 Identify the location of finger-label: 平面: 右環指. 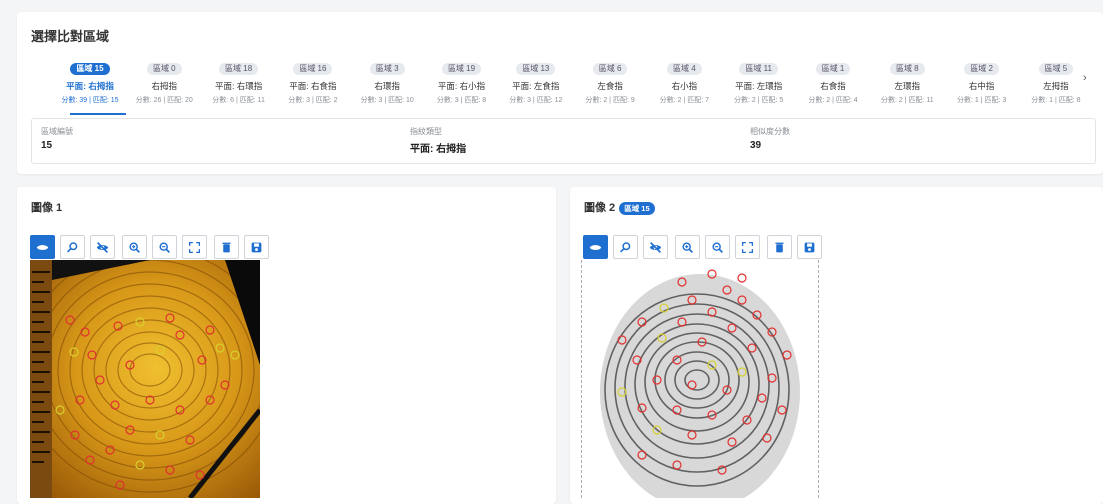
(238, 86).